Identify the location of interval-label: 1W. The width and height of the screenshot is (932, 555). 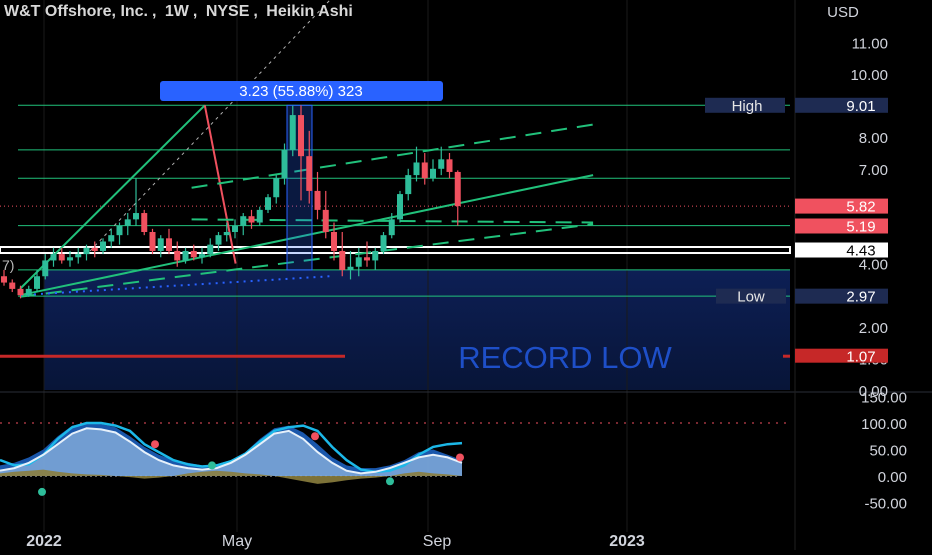
(176, 11).